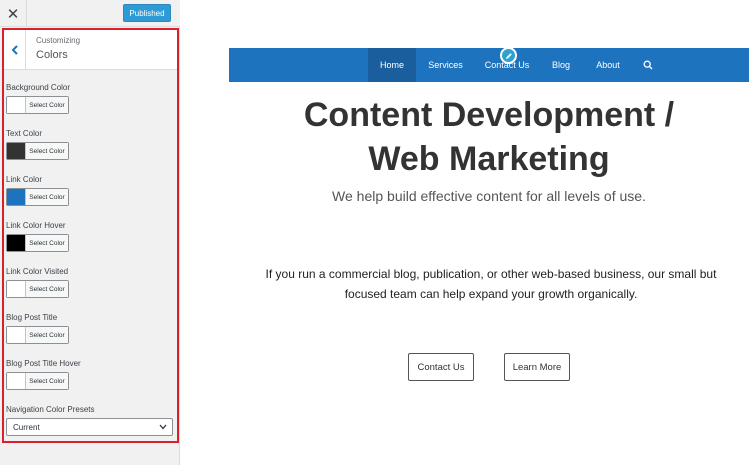  Describe the element at coordinates (489, 137) in the screenshot. I see `hero-title: Content Development / Web Marketing` at that location.